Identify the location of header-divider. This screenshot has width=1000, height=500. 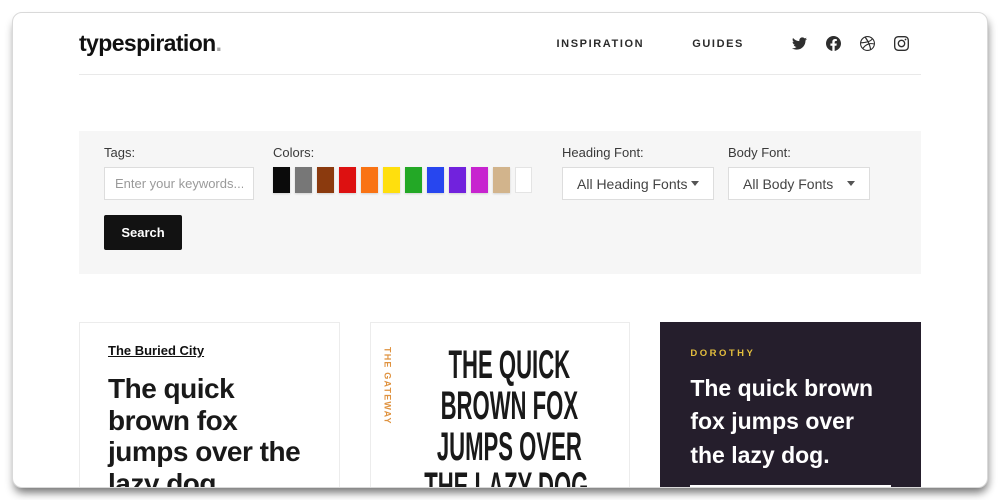
(500, 74).